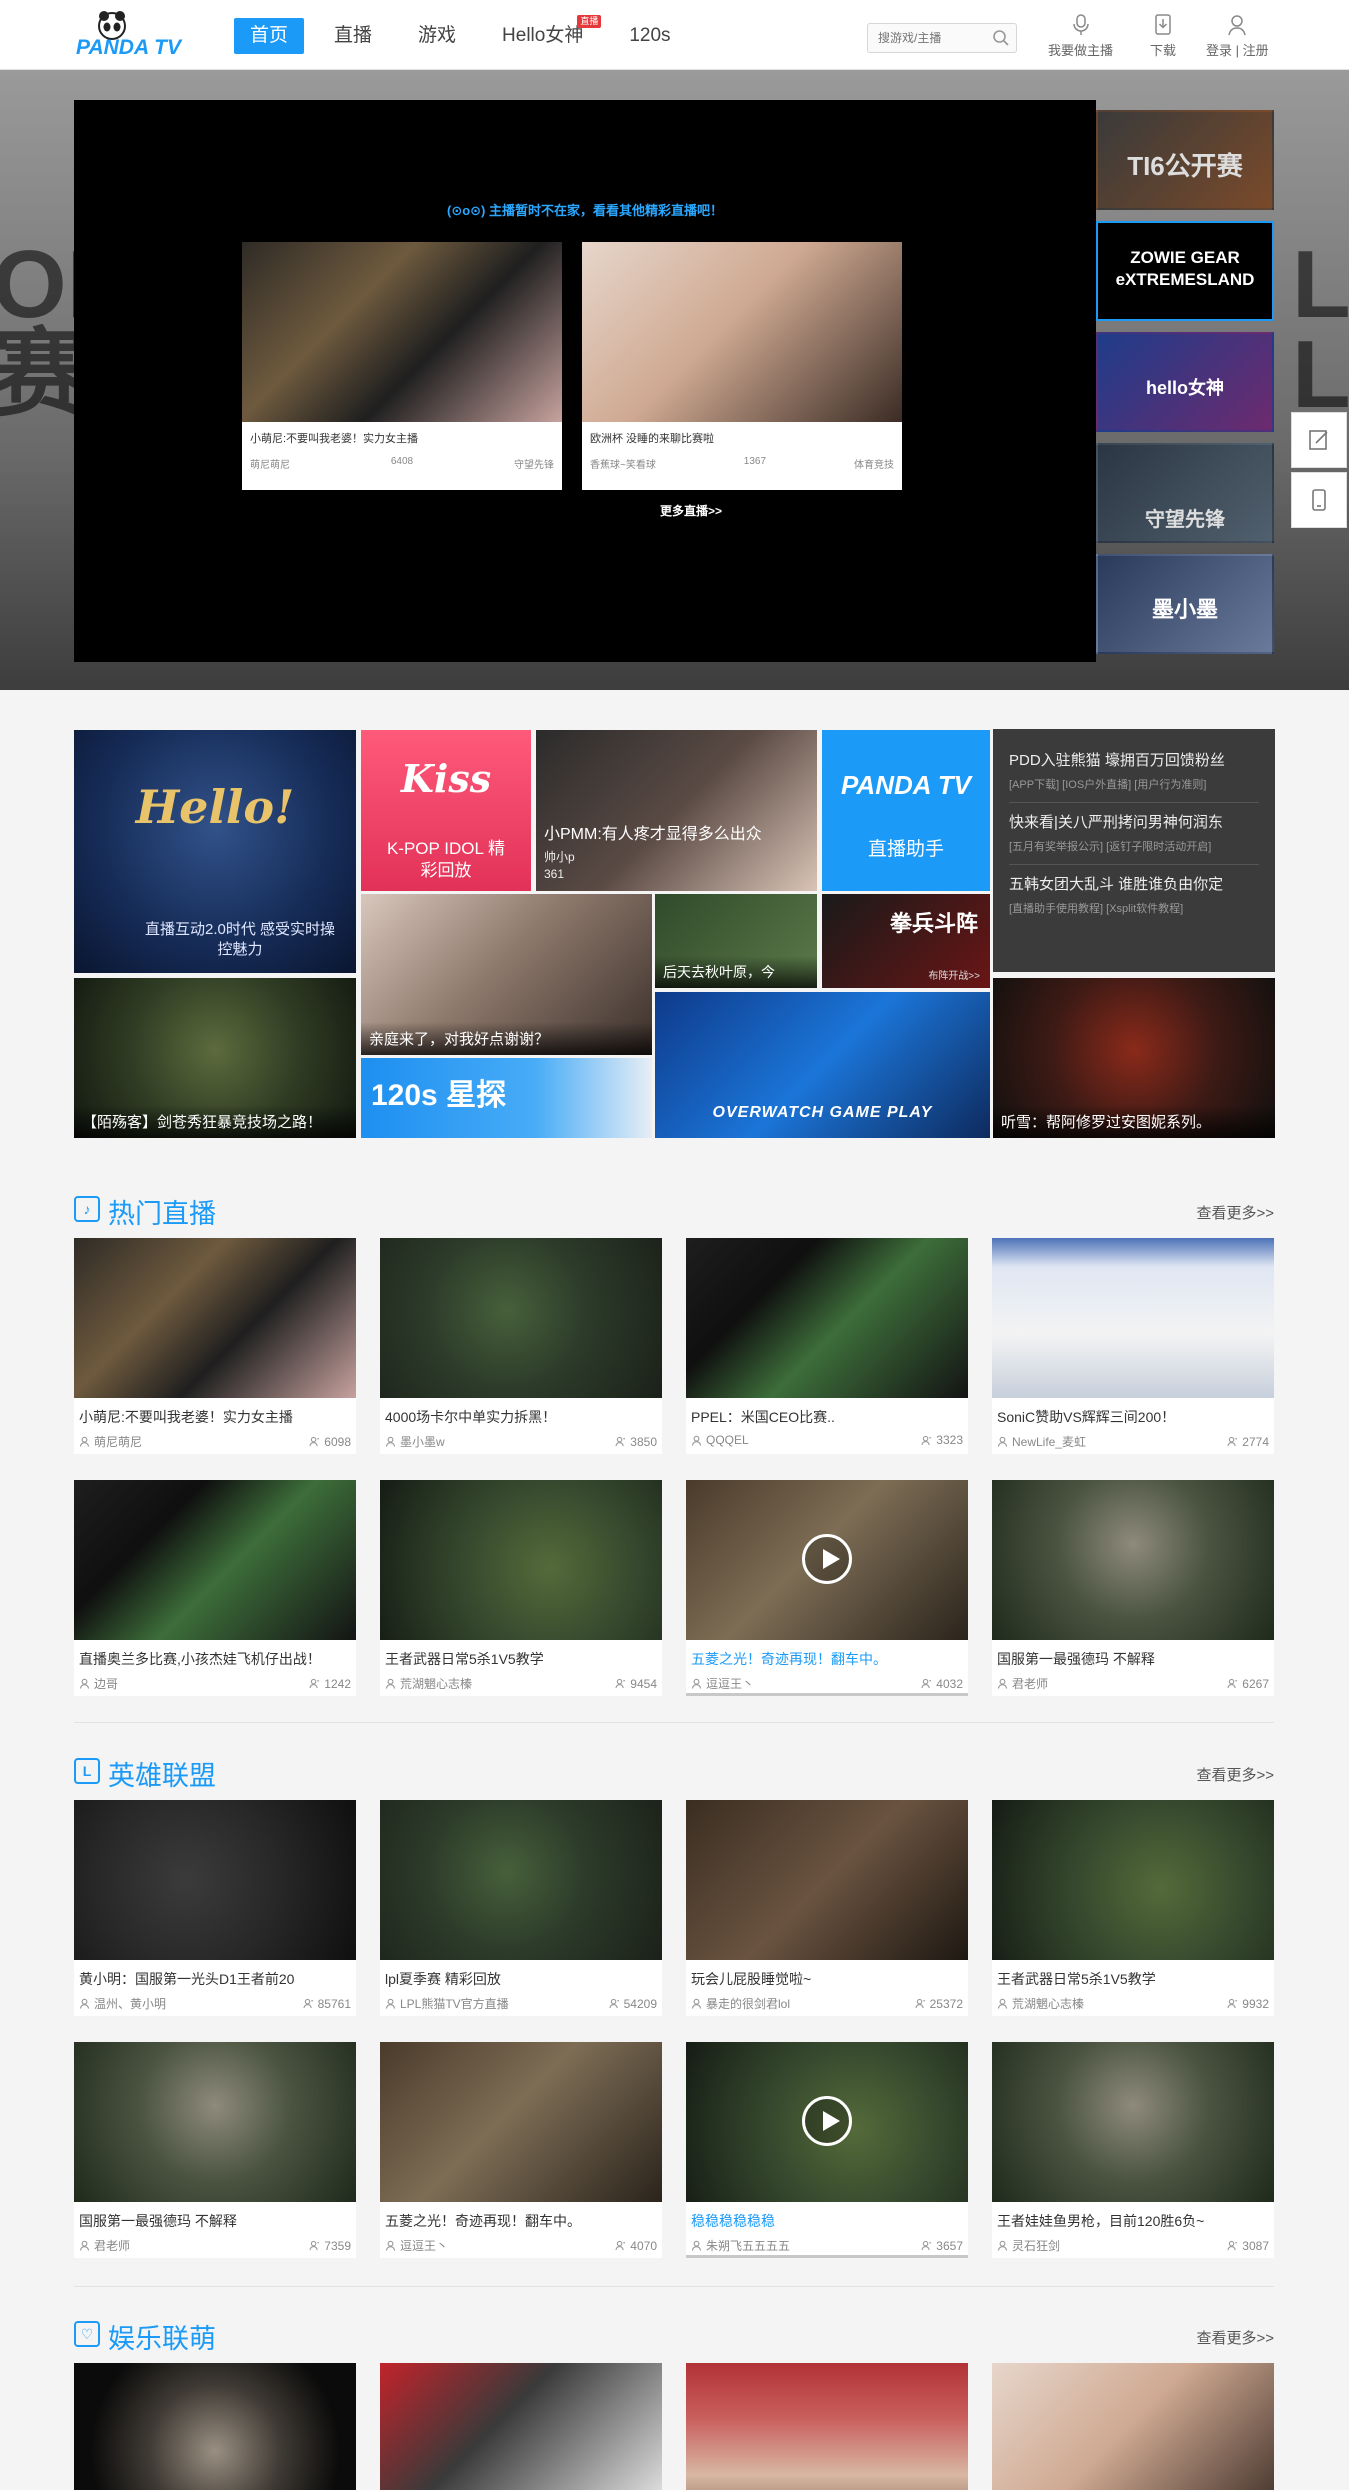 Image resolution: width=1349 pixels, height=2490 pixels. What do you see at coordinates (1185, 493) in the screenshot?
I see `hero-thumb-overwatch: 守望先锋` at bounding box center [1185, 493].